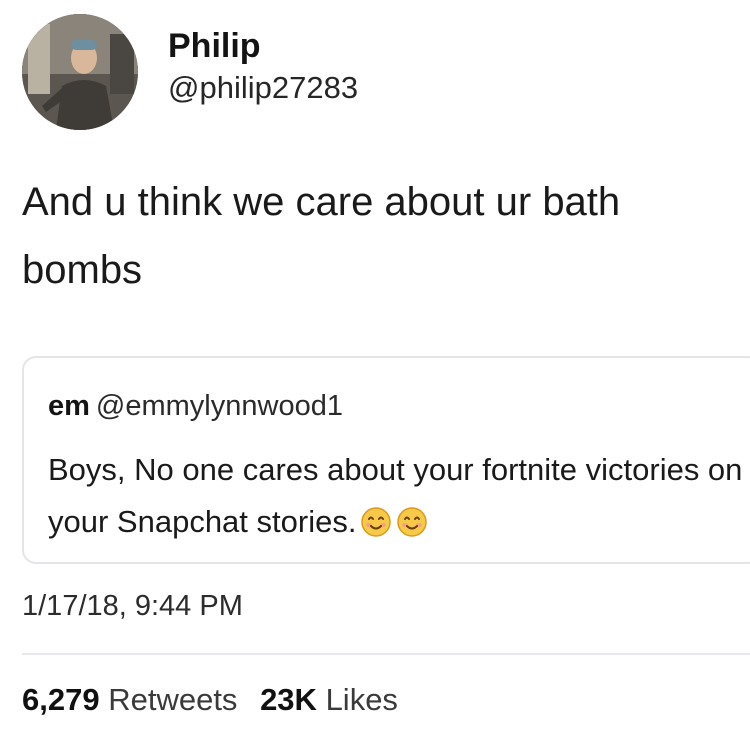 The image size is (750, 740). I want to click on likes-count: 23K, so click(288, 699).